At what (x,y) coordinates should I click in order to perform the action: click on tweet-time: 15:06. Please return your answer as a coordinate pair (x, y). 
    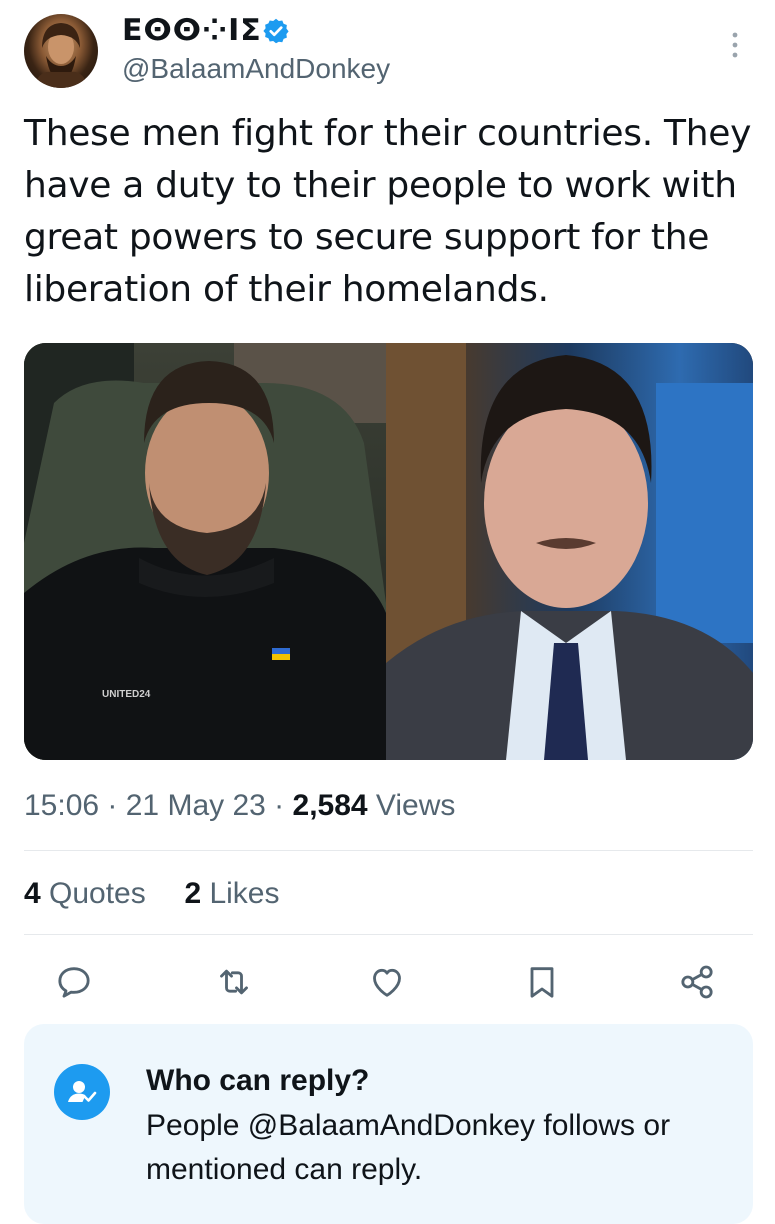
    Looking at the image, I should click on (61, 805).